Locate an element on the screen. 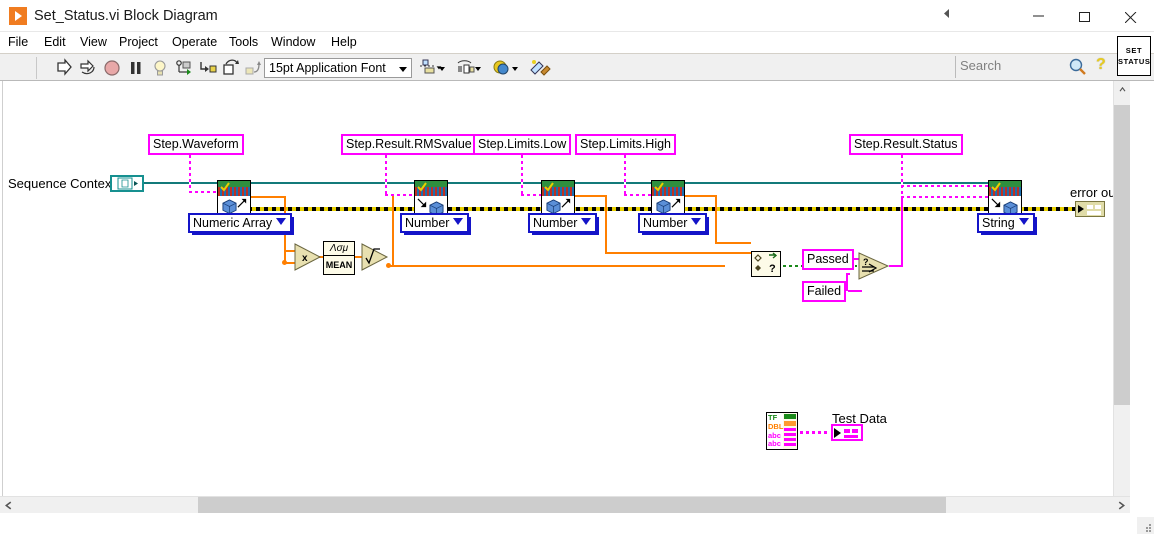  highlight-execution-icon is located at coordinates (160, 68).